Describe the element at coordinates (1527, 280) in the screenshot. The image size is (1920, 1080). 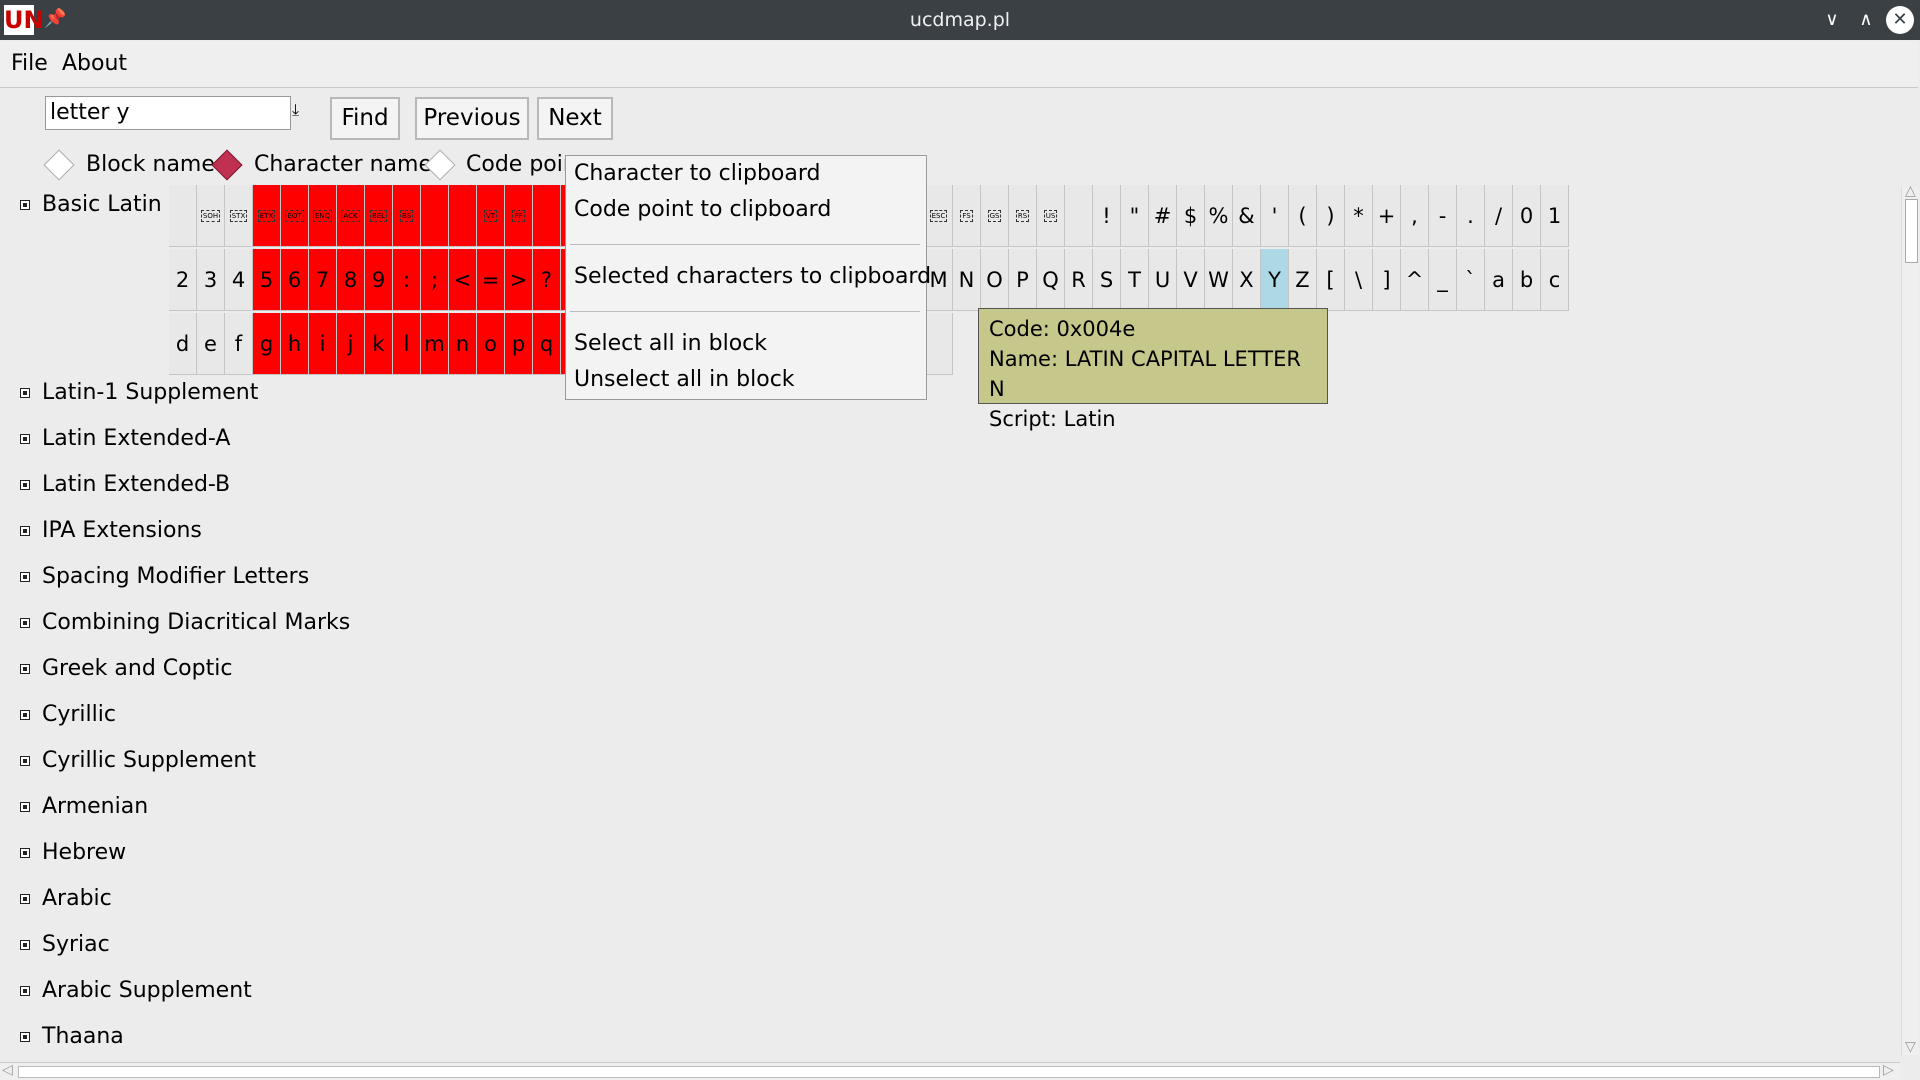
I see `char-cell: b` at that location.